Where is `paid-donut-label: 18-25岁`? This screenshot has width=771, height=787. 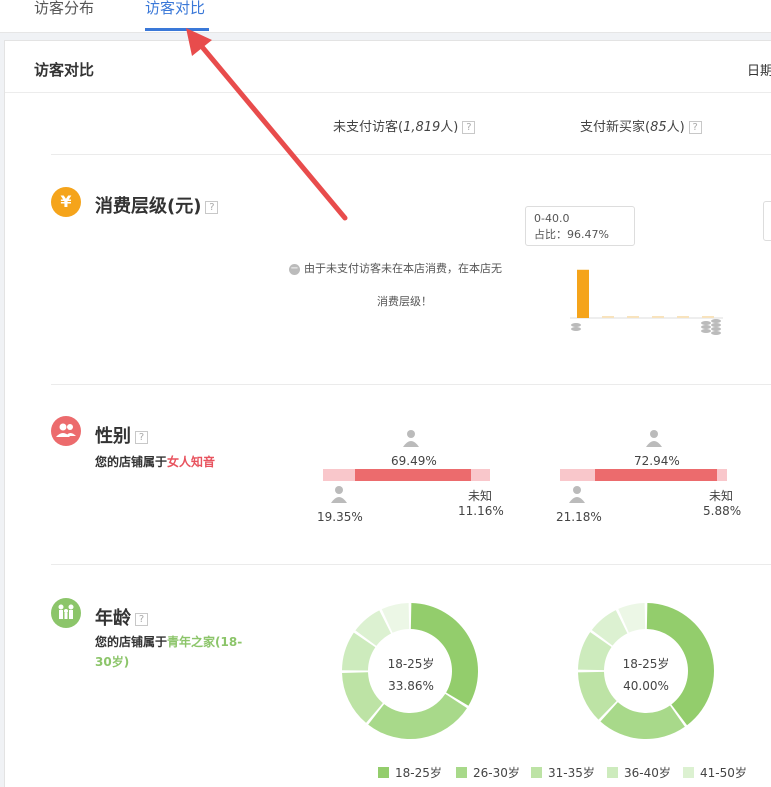 paid-donut-label: 18-25岁 is located at coordinates (646, 664).